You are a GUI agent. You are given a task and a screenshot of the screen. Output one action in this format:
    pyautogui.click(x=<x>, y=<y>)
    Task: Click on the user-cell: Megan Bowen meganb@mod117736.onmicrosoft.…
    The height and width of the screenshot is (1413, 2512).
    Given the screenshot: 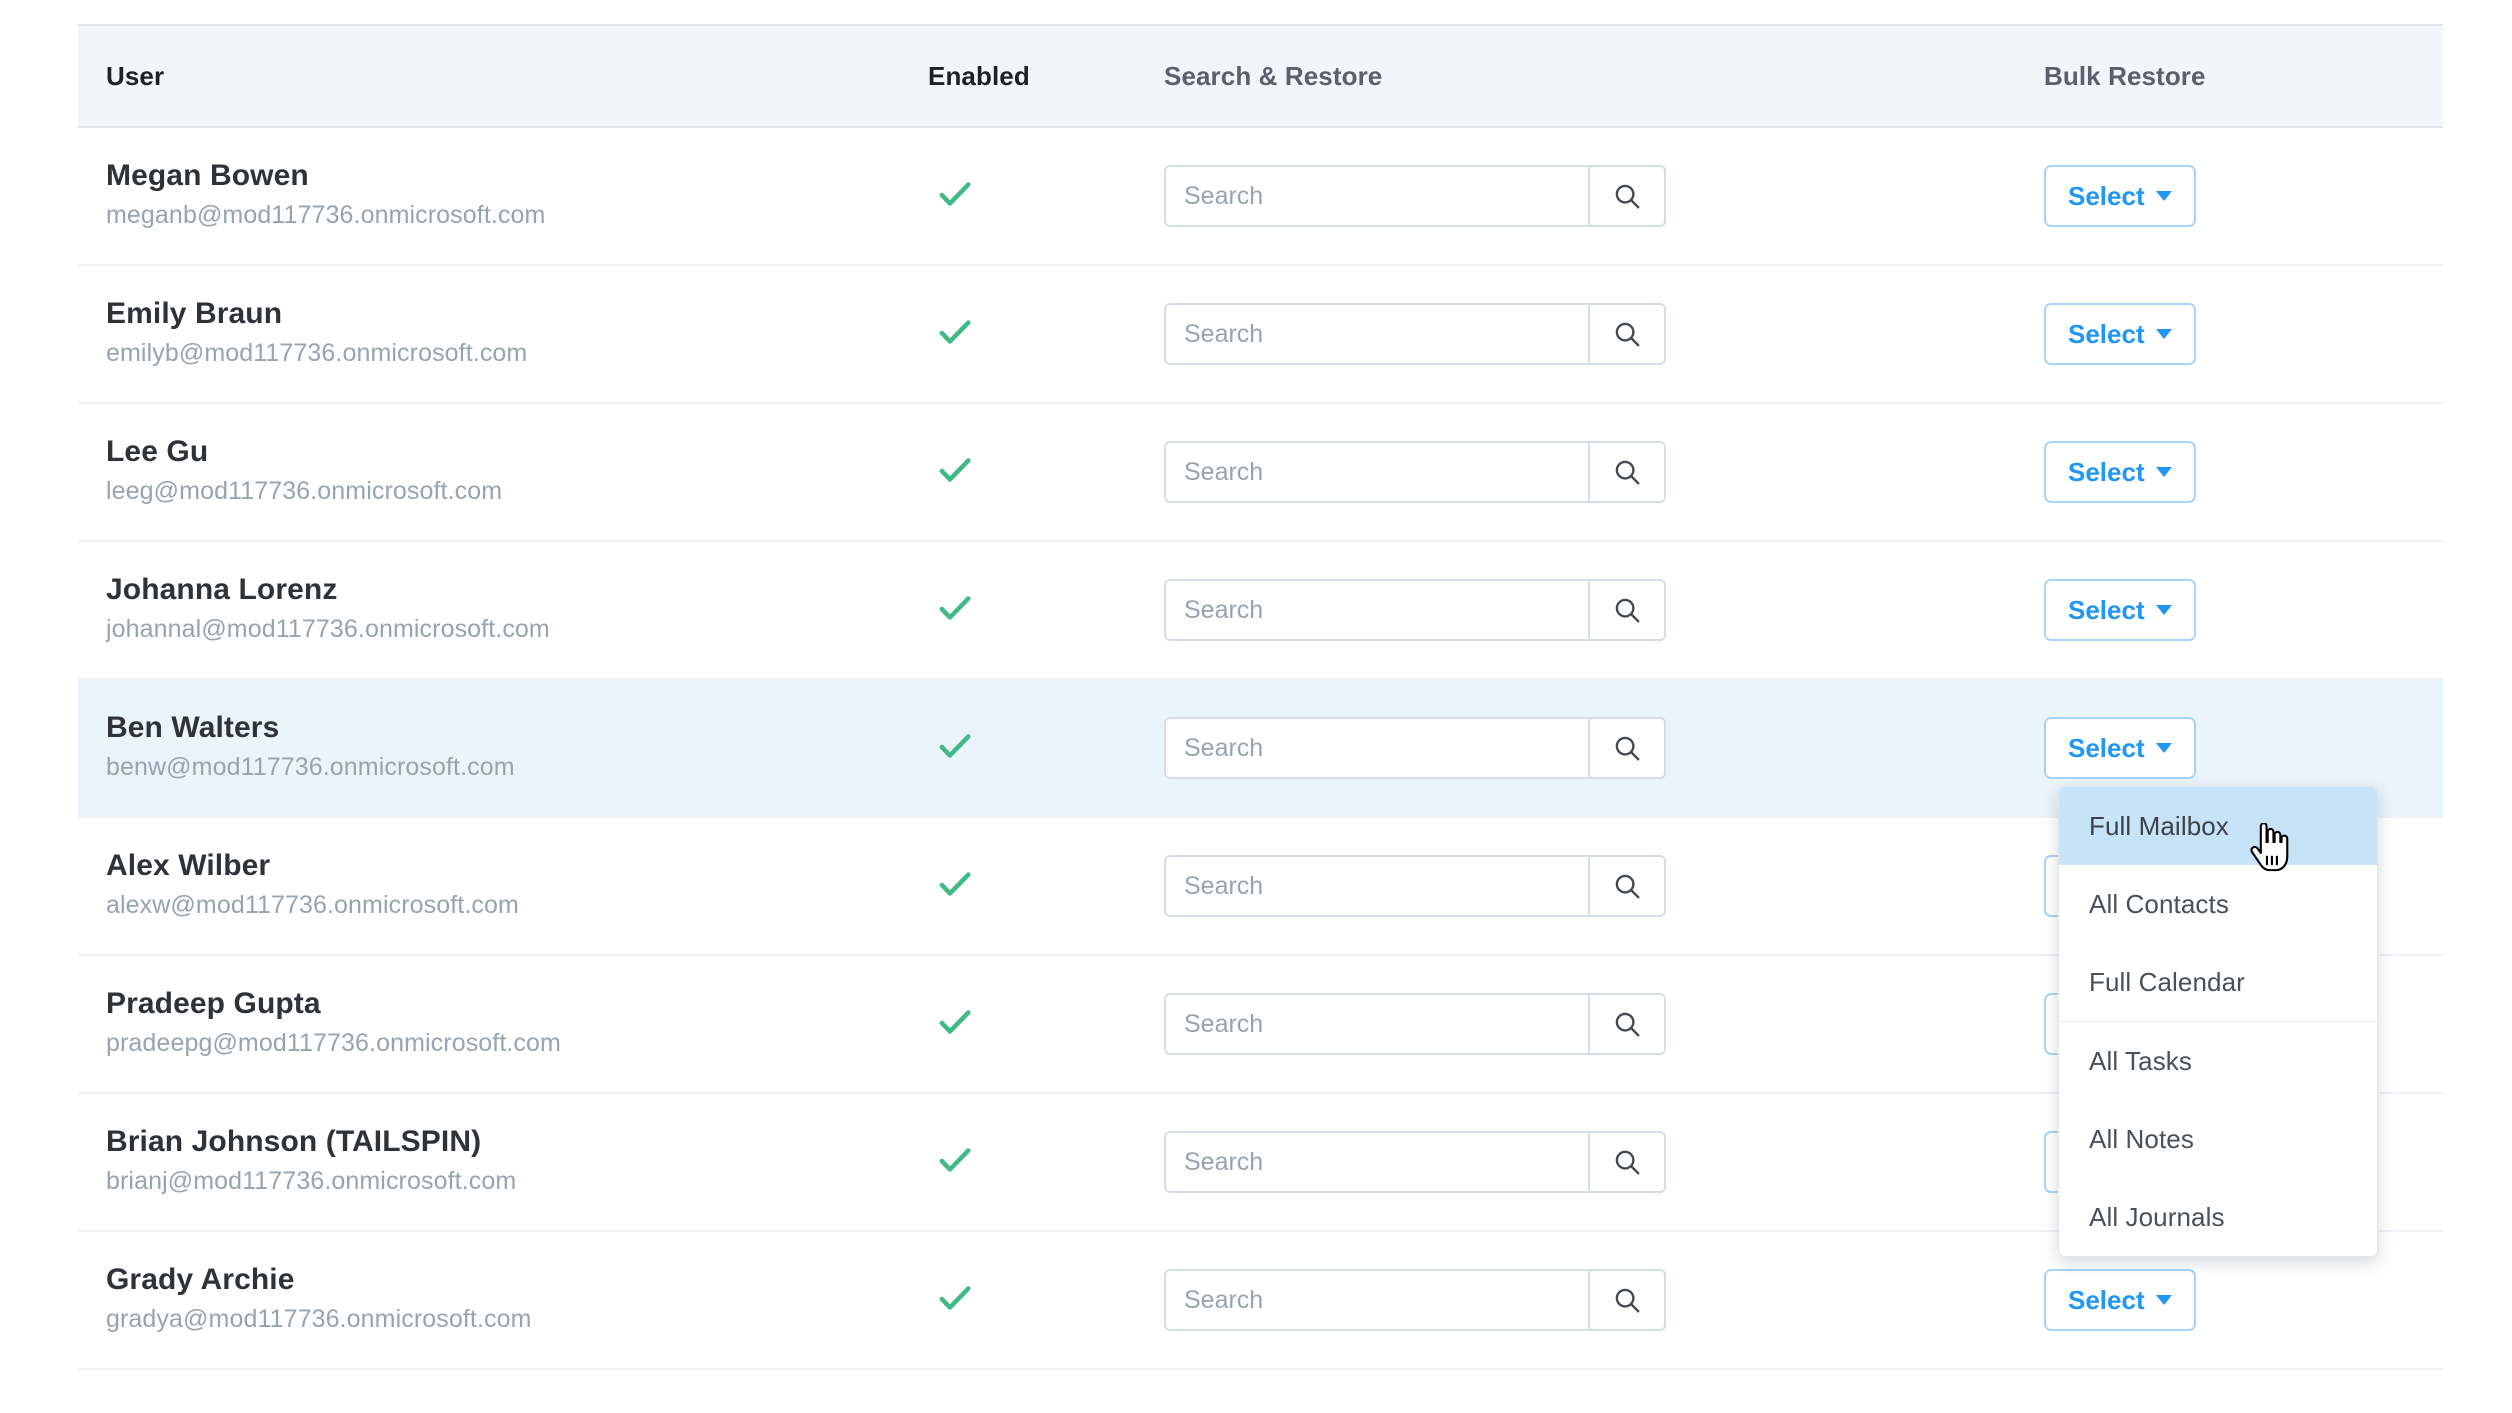 What is the action you would take?
    pyautogui.click(x=503, y=196)
    